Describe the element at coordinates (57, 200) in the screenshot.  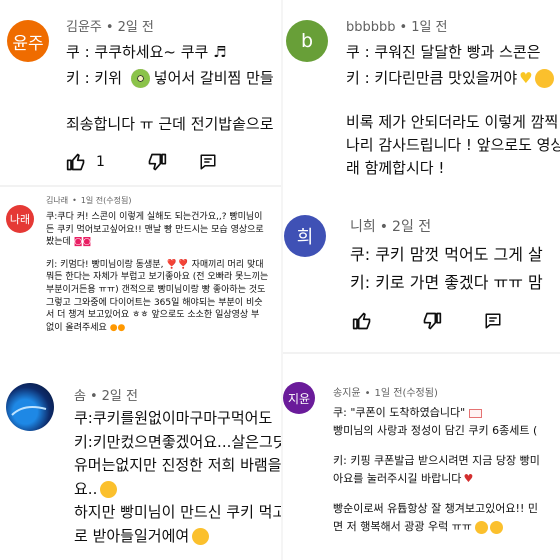
I see `author-name: 김나래` at that location.